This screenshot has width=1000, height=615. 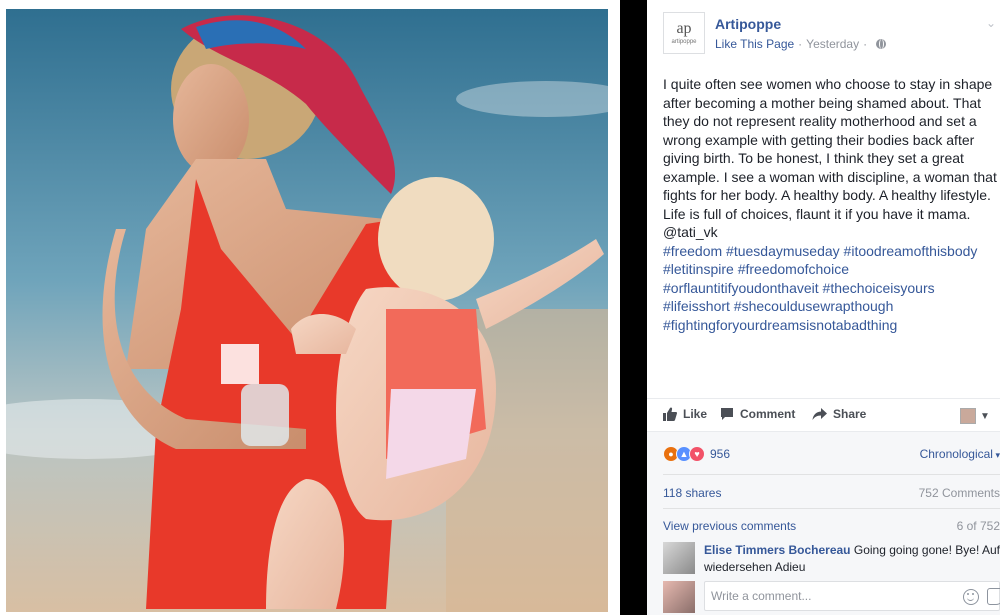 I want to click on shares-link: 118 shares, so click(x=692, y=493).